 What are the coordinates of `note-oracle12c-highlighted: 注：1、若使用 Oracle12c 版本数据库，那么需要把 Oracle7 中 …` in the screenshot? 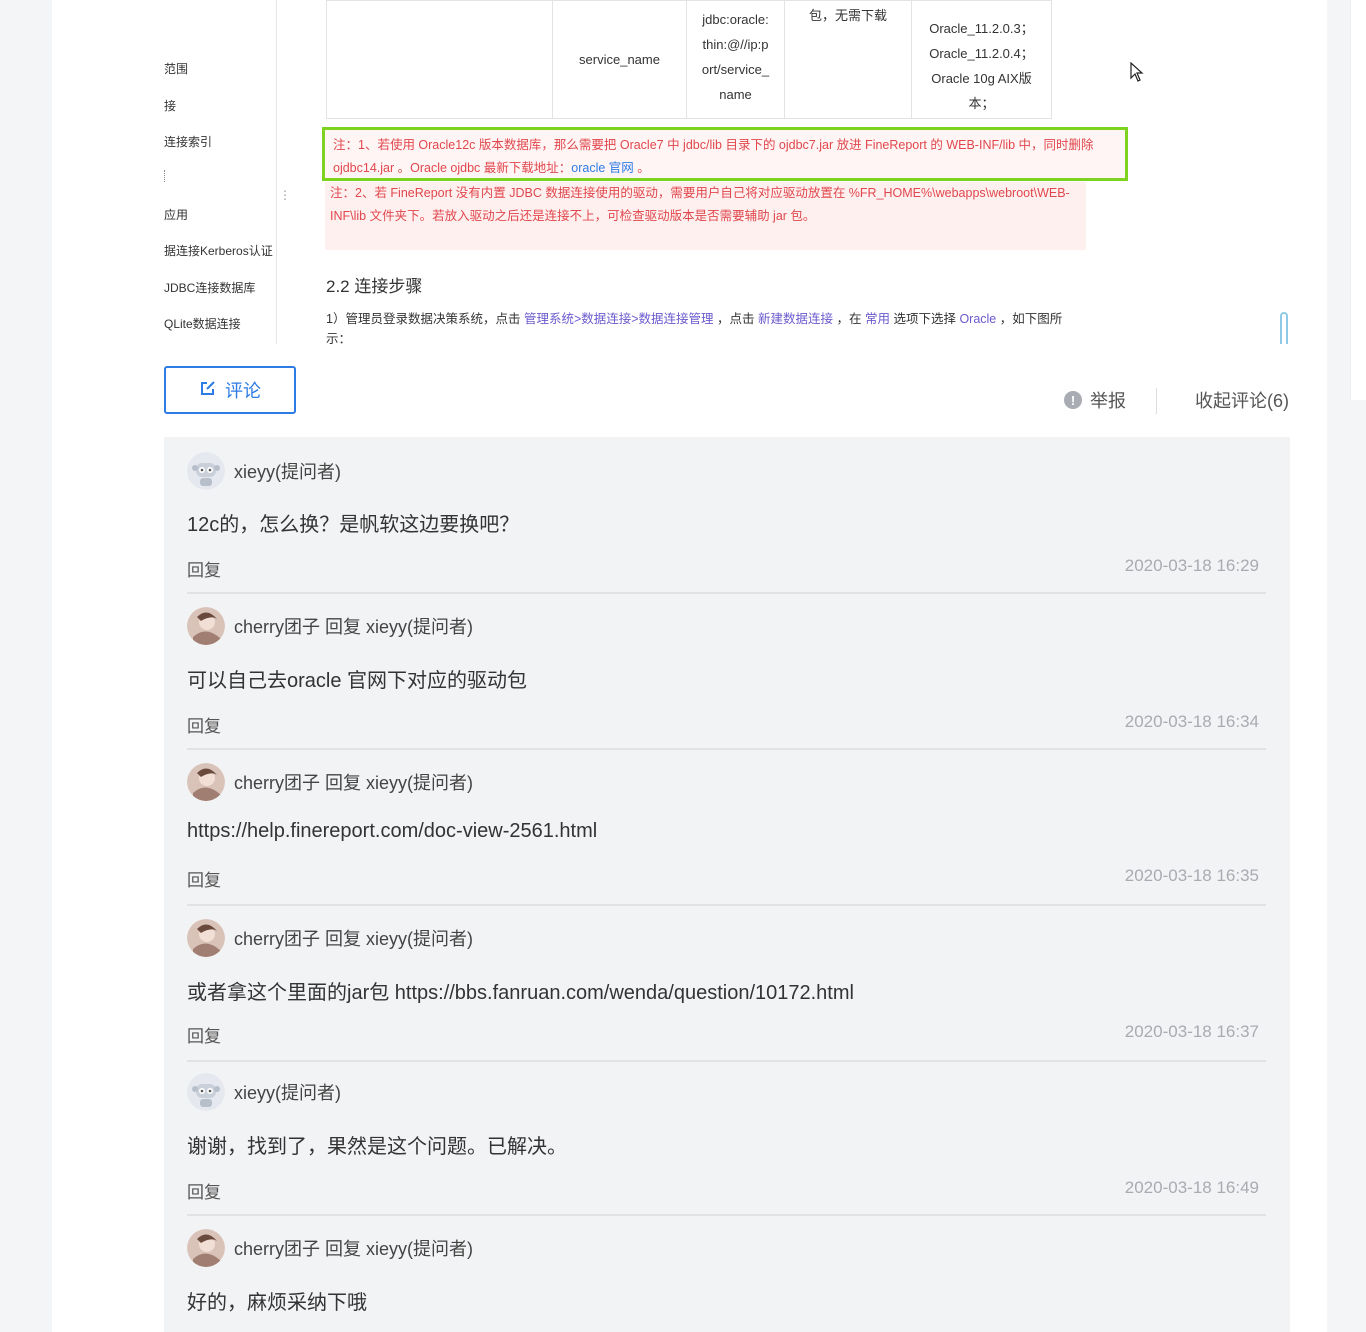 It's located at (725, 154).